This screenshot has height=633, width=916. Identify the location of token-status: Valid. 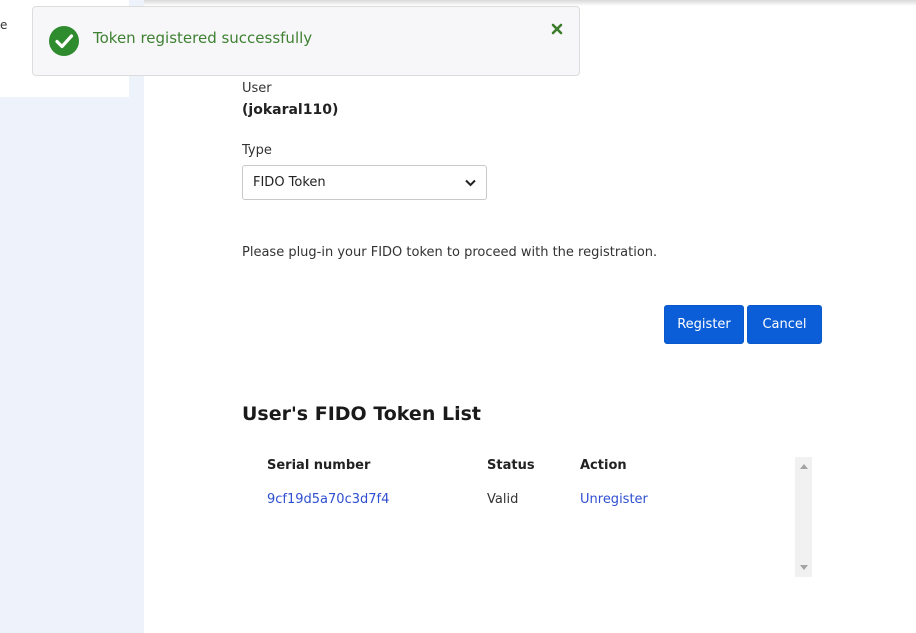
(503, 499).